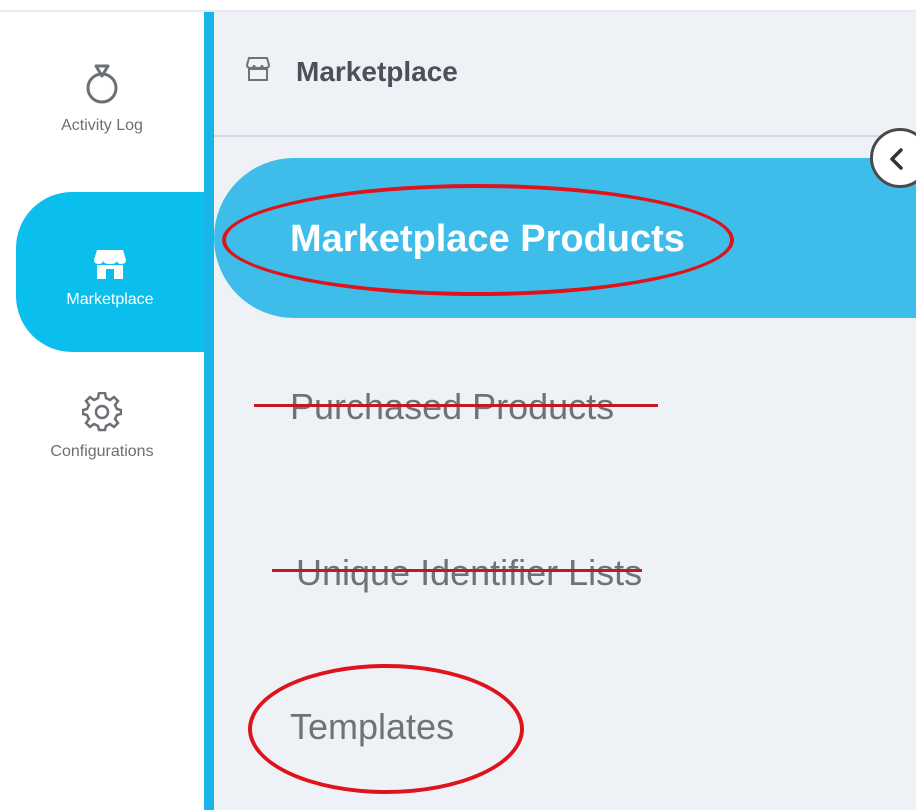 Image resolution: width=916 pixels, height=810 pixels. What do you see at coordinates (565, 74) in the screenshot?
I see `panel-header: Marketplace` at bounding box center [565, 74].